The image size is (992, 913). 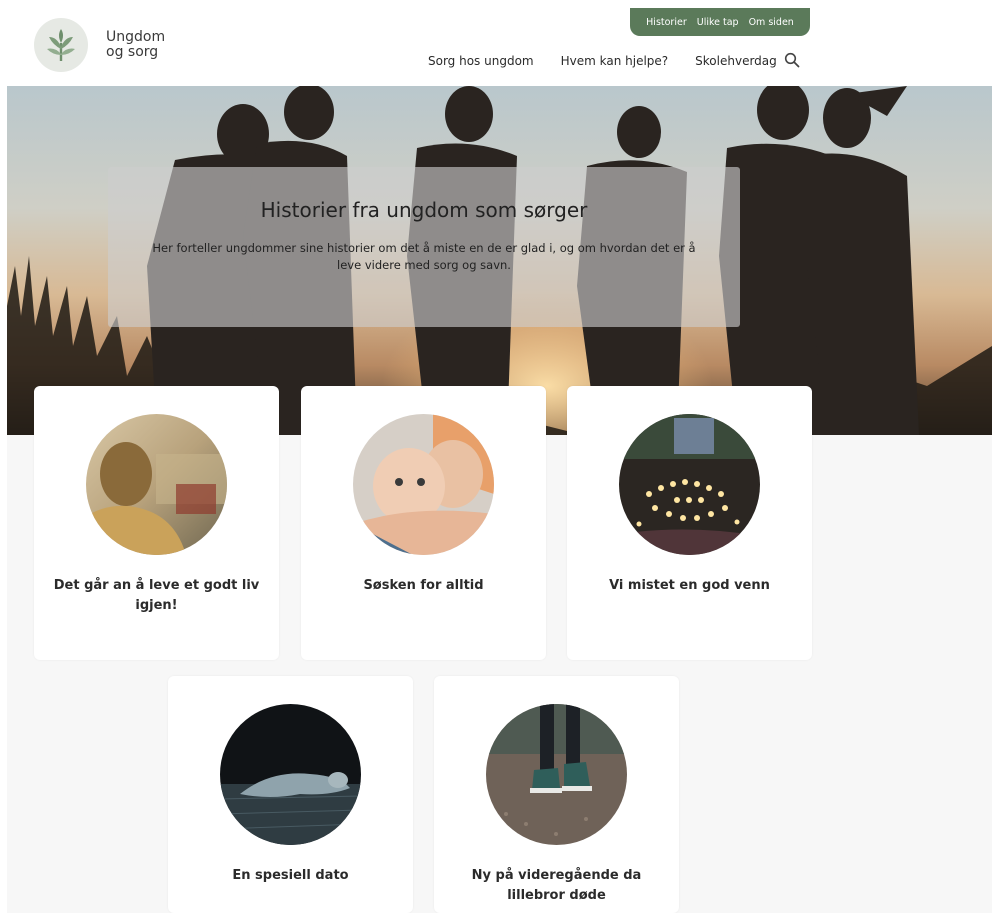 What do you see at coordinates (556, 774) in the screenshot?
I see `story-image-sneakers` at bounding box center [556, 774].